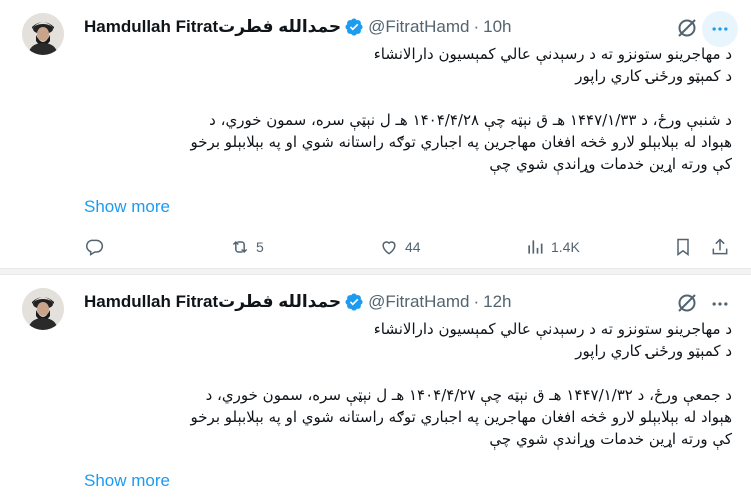  I want to click on analytics-icon, so click(535, 247).